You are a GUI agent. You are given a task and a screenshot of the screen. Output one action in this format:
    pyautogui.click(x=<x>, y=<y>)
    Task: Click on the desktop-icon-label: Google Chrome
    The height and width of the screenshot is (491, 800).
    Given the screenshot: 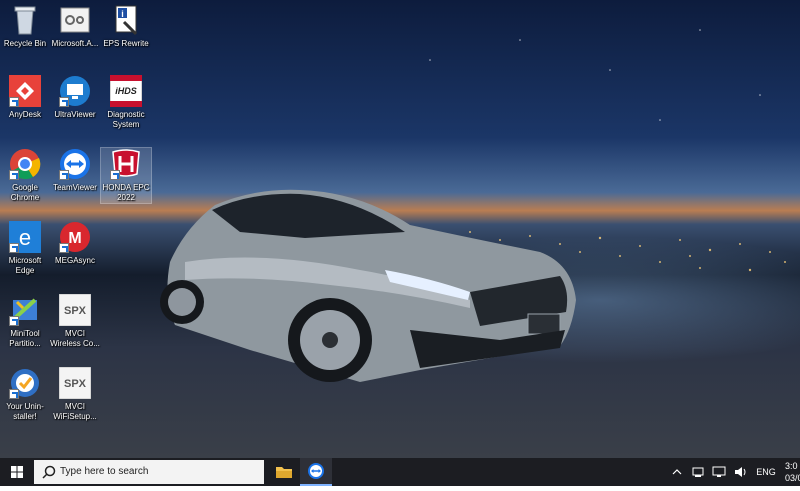 What is the action you would take?
    pyautogui.click(x=25, y=192)
    